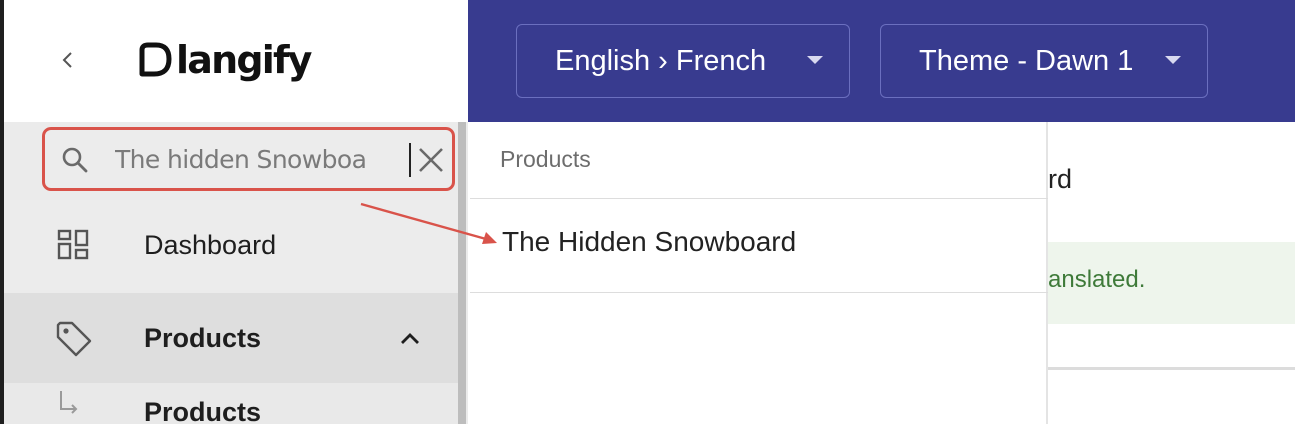 The height and width of the screenshot is (424, 1295). I want to click on dashboard-grid-icon, so click(73, 244).